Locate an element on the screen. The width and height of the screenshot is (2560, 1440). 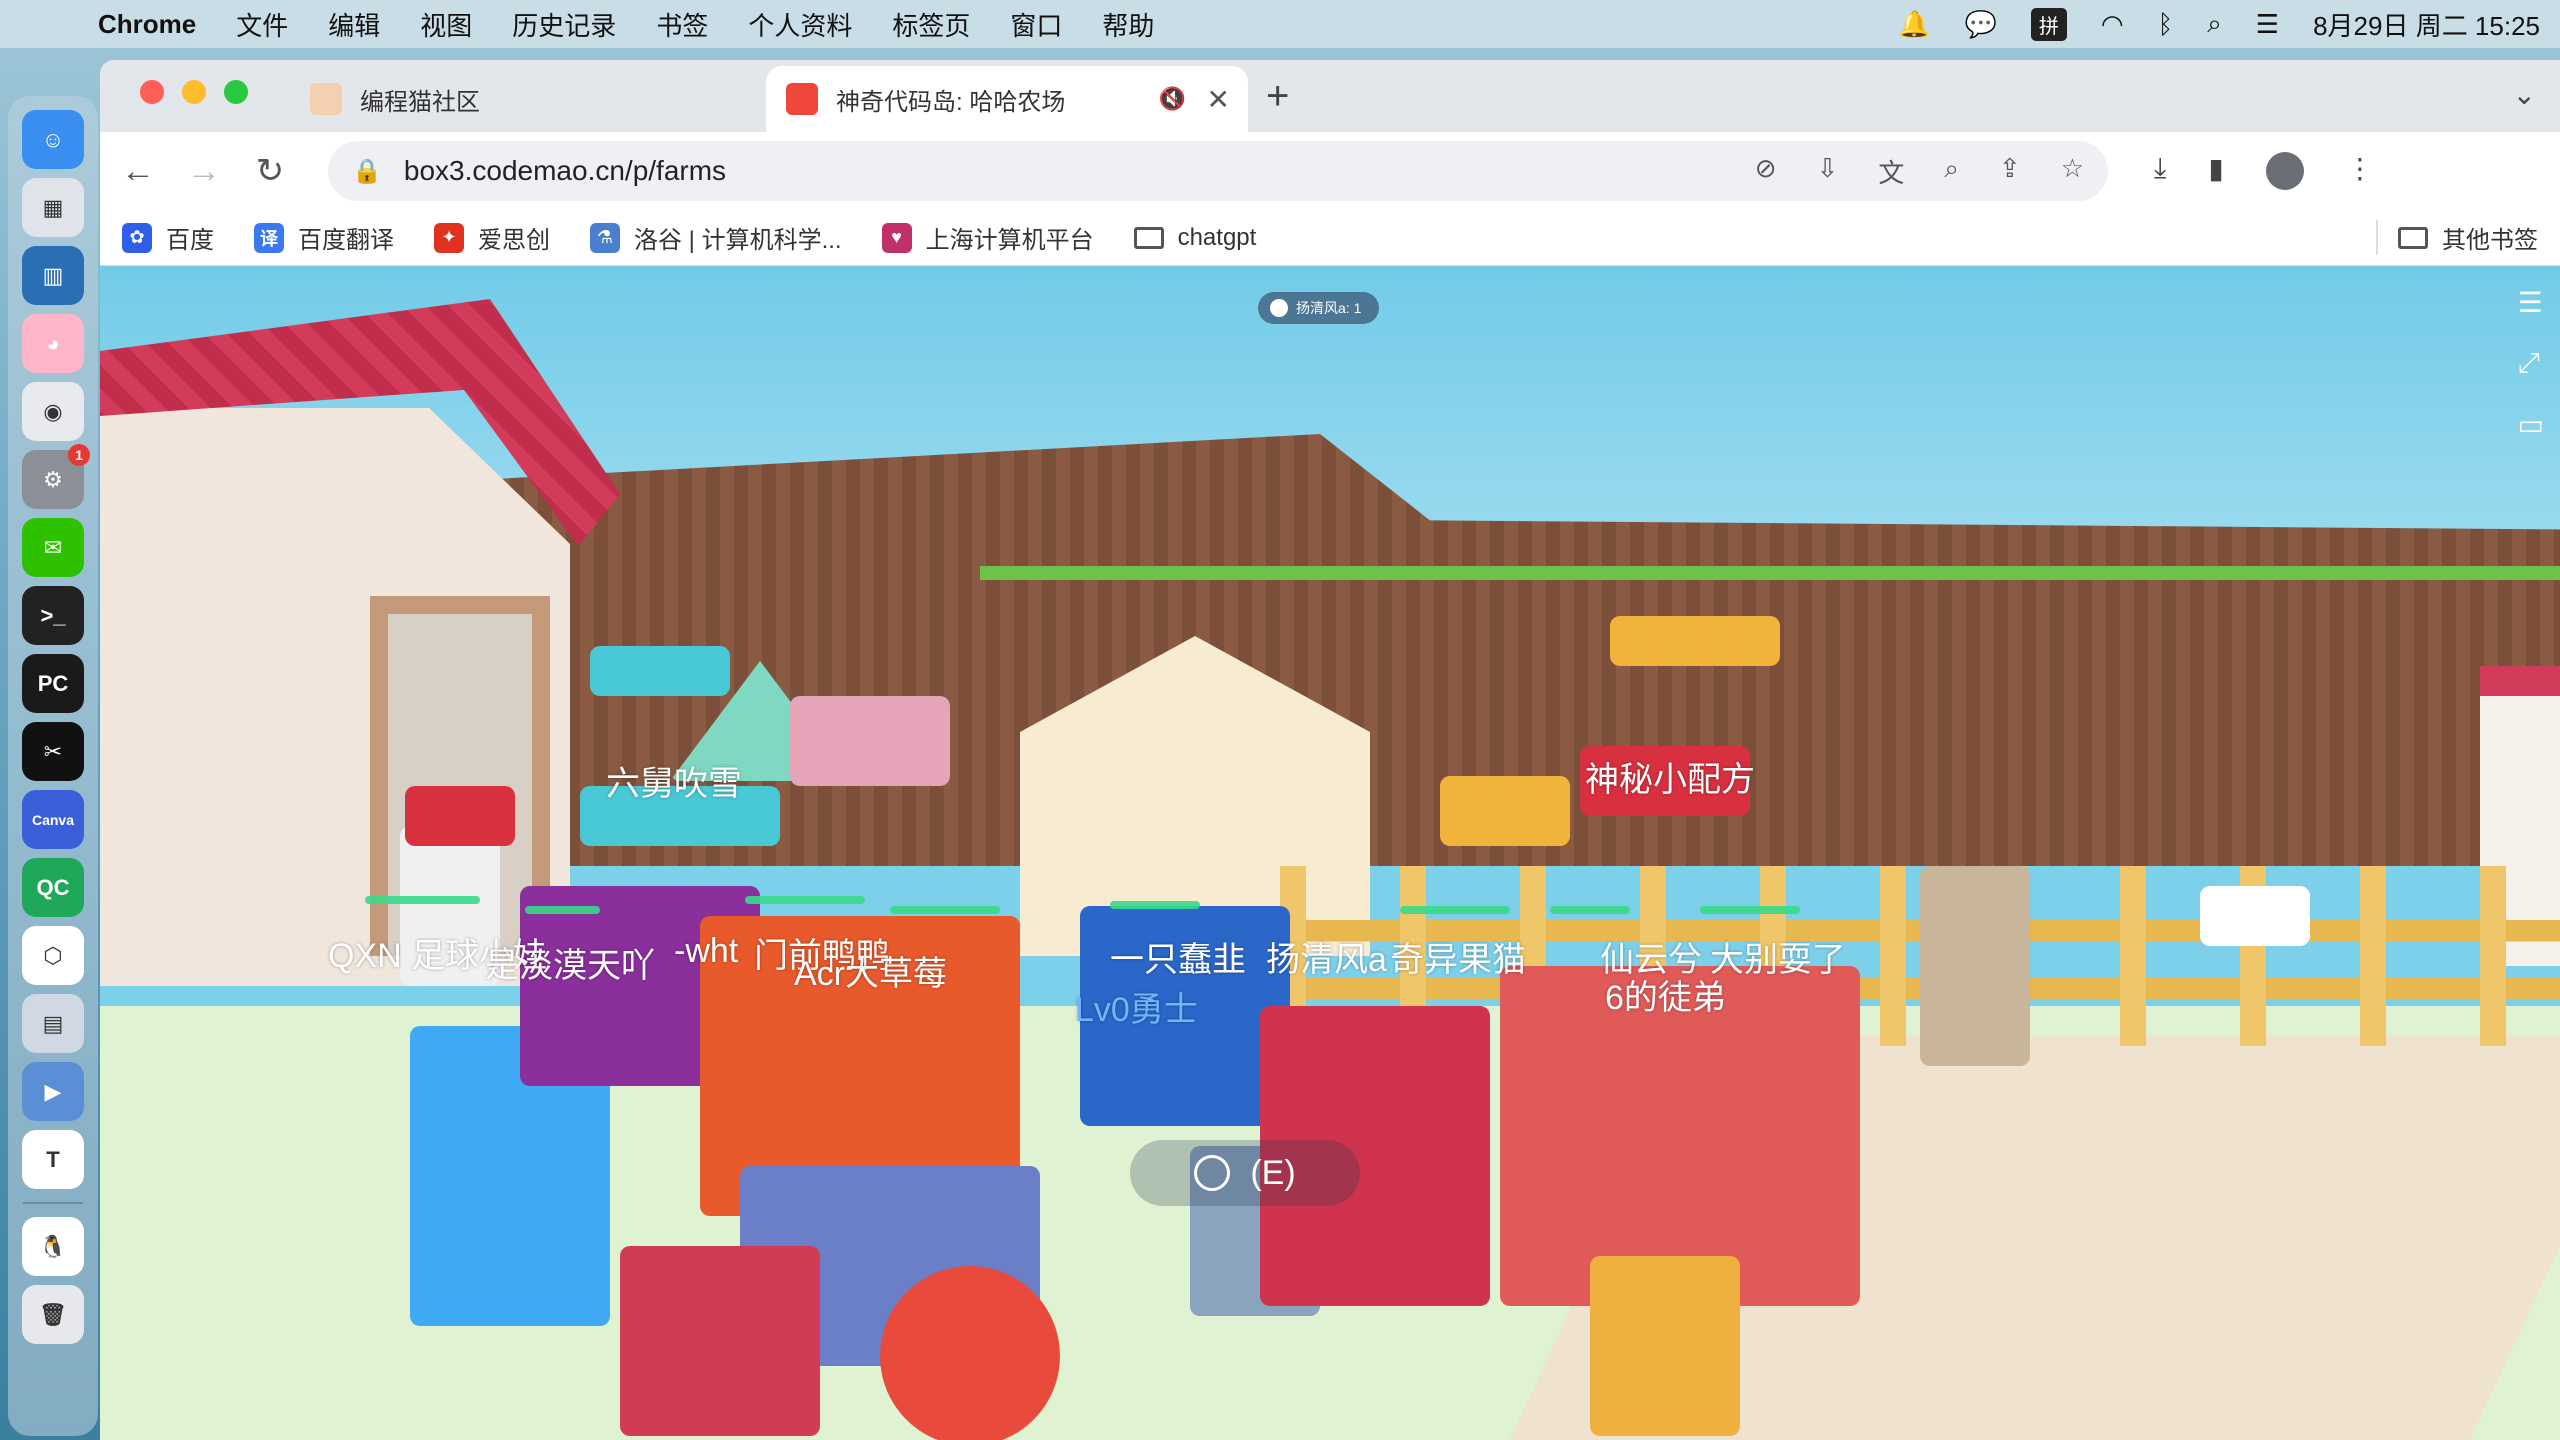
player-nametag: 六舅吹雪 is located at coordinates (674, 784).